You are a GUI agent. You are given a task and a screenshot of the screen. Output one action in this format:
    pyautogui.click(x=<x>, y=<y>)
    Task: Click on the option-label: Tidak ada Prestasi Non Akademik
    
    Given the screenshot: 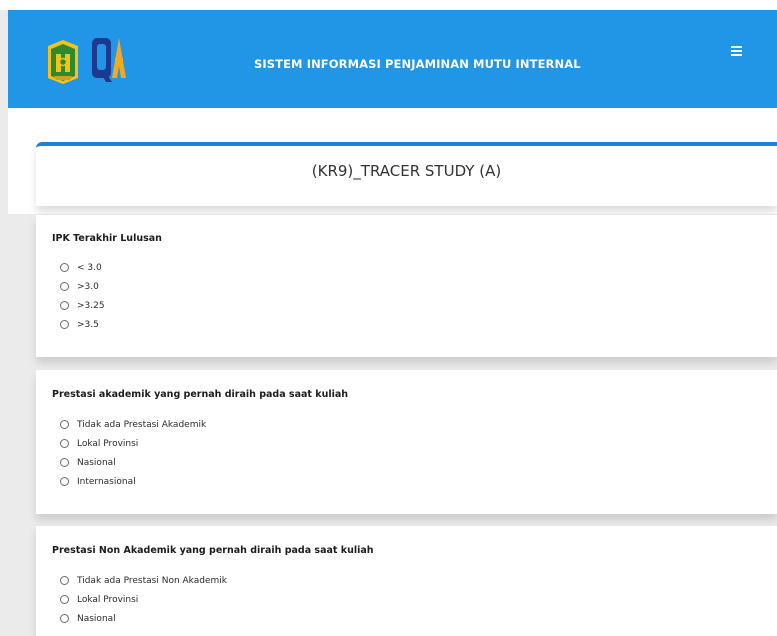 What is the action you would take?
    pyautogui.click(x=152, y=580)
    